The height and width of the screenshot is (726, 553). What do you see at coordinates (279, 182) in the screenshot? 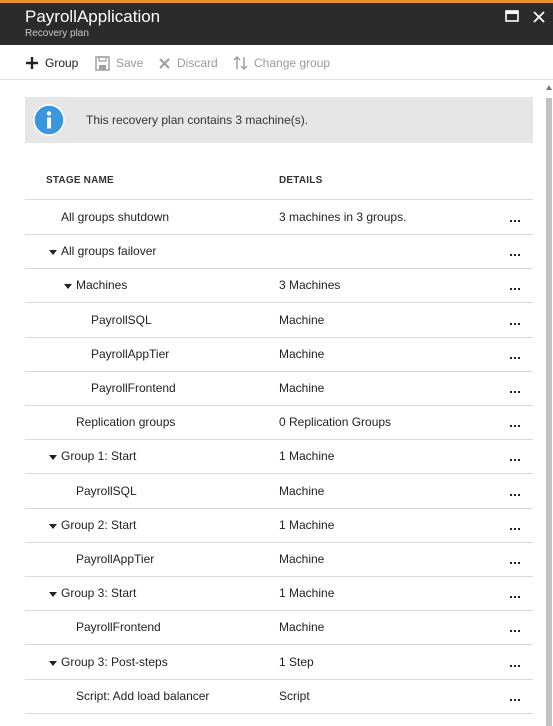
I see `table-header: STAGE NAME DETAILS` at bounding box center [279, 182].